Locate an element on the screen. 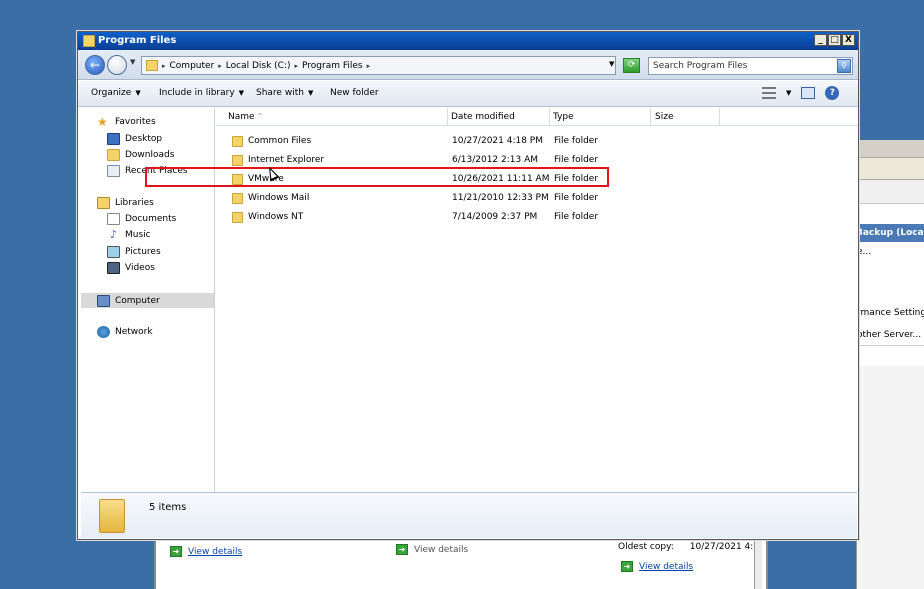  nav-label: Desktop is located at coordinates (144, 139).